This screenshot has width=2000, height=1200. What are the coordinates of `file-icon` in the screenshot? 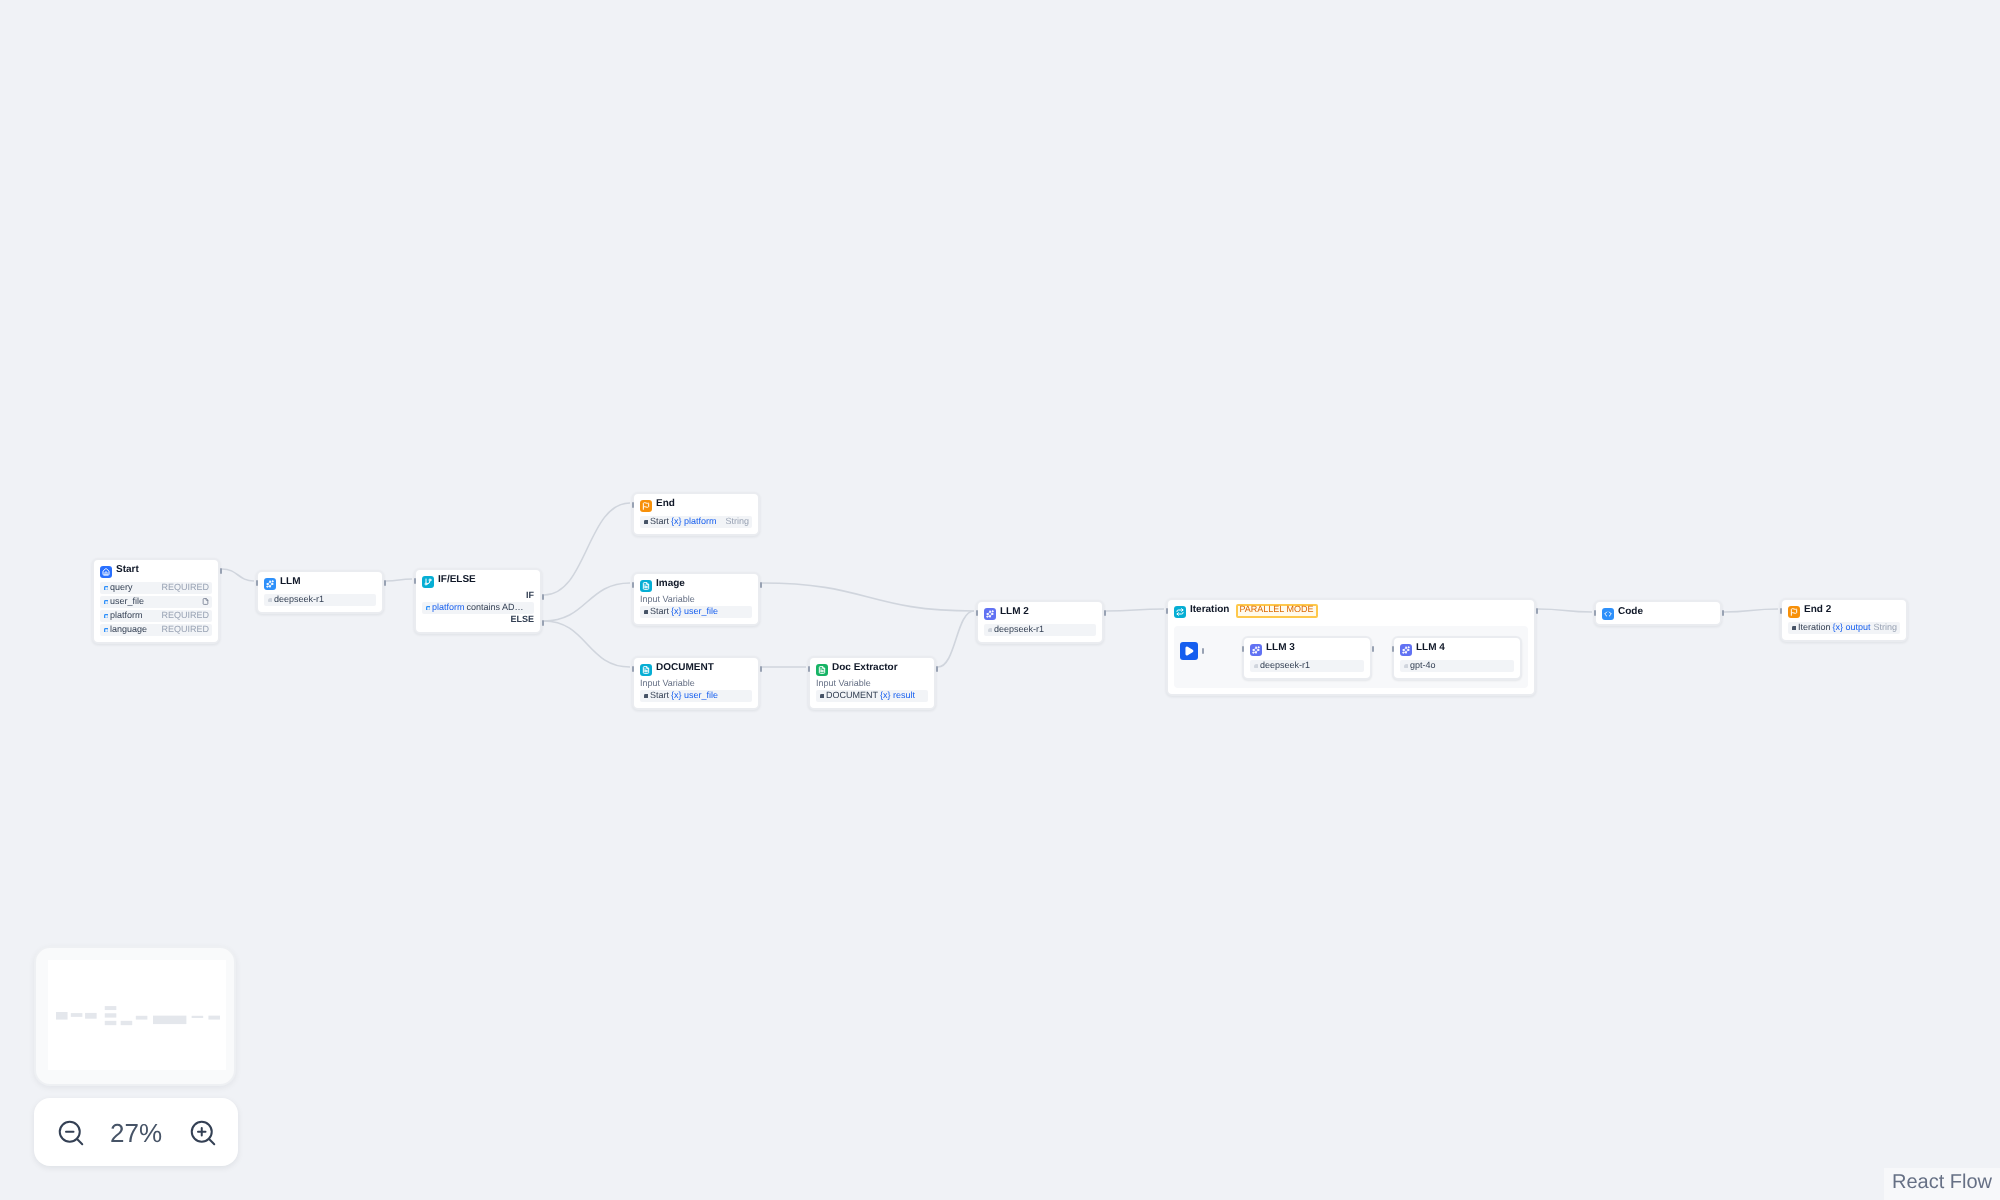 It's located at (205, 602).